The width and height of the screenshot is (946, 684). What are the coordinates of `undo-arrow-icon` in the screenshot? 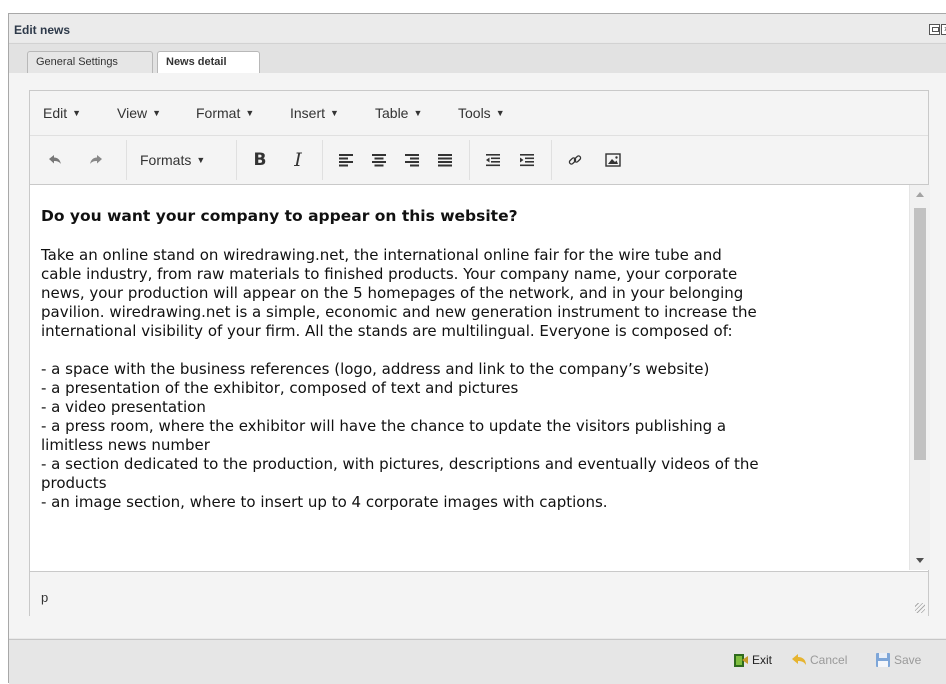 It's located at (799, 660).